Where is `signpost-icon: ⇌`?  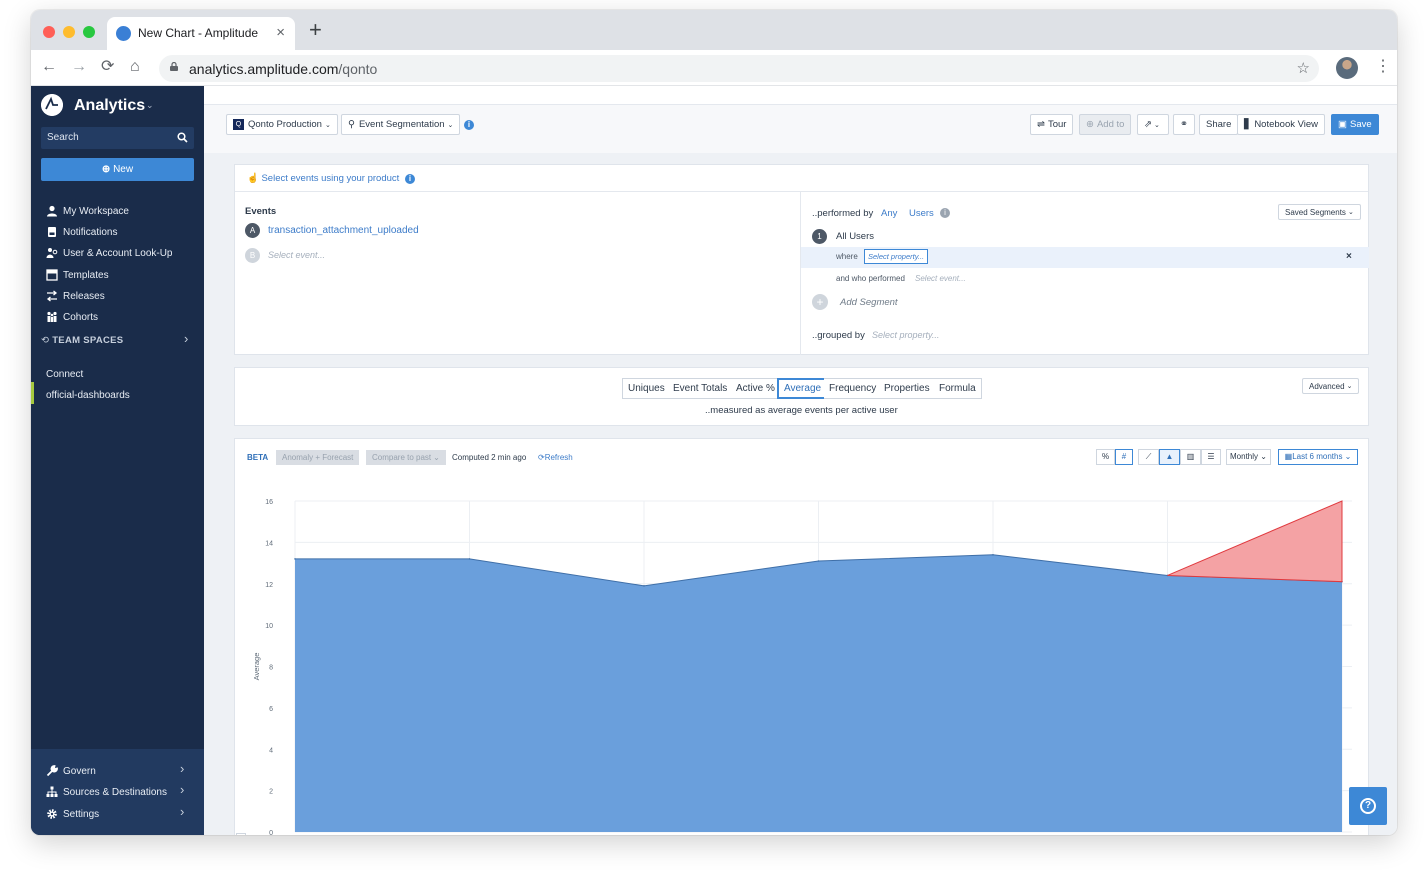 signpost-icon: ⇌ is located at coordinates (1041, 124).